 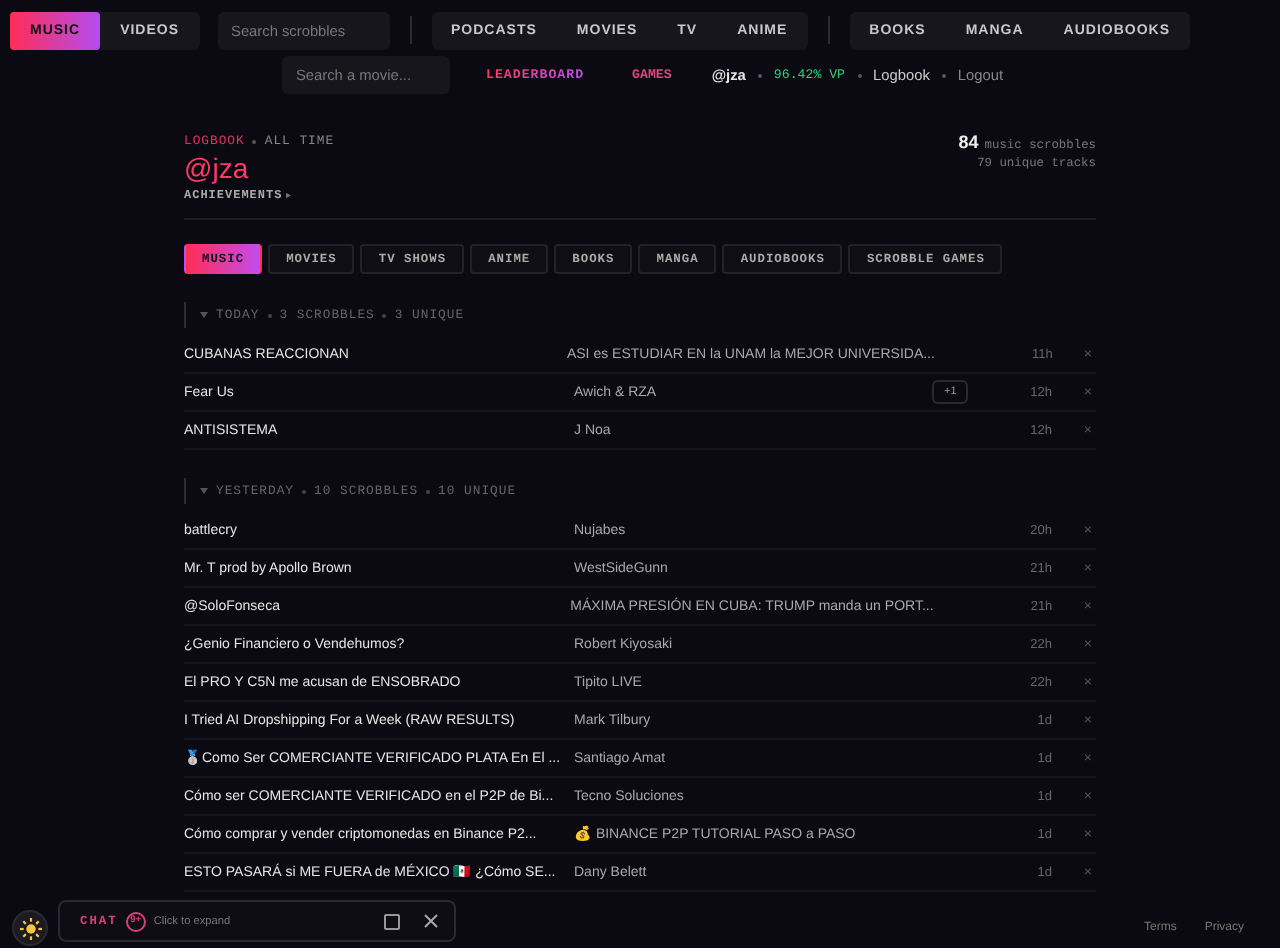 I want to click on maximize-icon, so click(x=392, y=921).